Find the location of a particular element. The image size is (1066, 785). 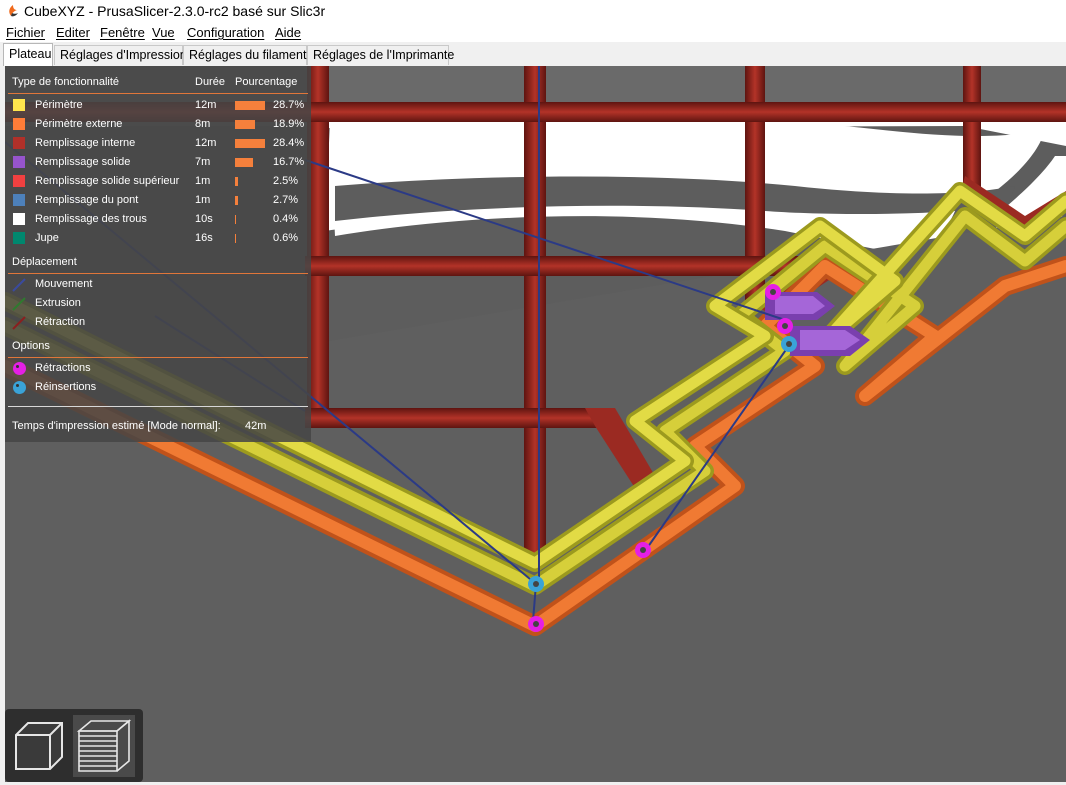

feature-name: Remplissage solide supérieur is located at coordinates (107, 181).